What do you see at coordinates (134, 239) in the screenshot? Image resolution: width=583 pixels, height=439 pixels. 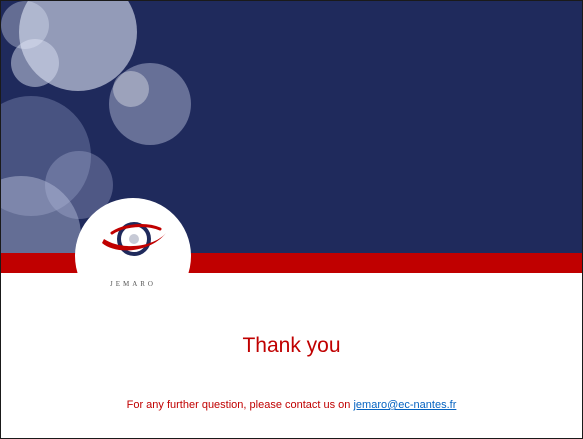 I see `jemaro-globe-icon` at bounding box center [134, 239].